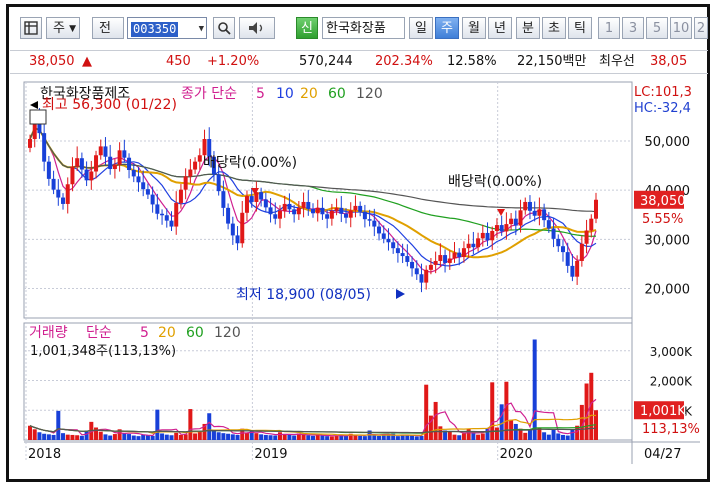  What do you see at coordinates (663, 201) in the screenshot?
I see `current-price-label: 38,050` at bounding box center [663, 201].